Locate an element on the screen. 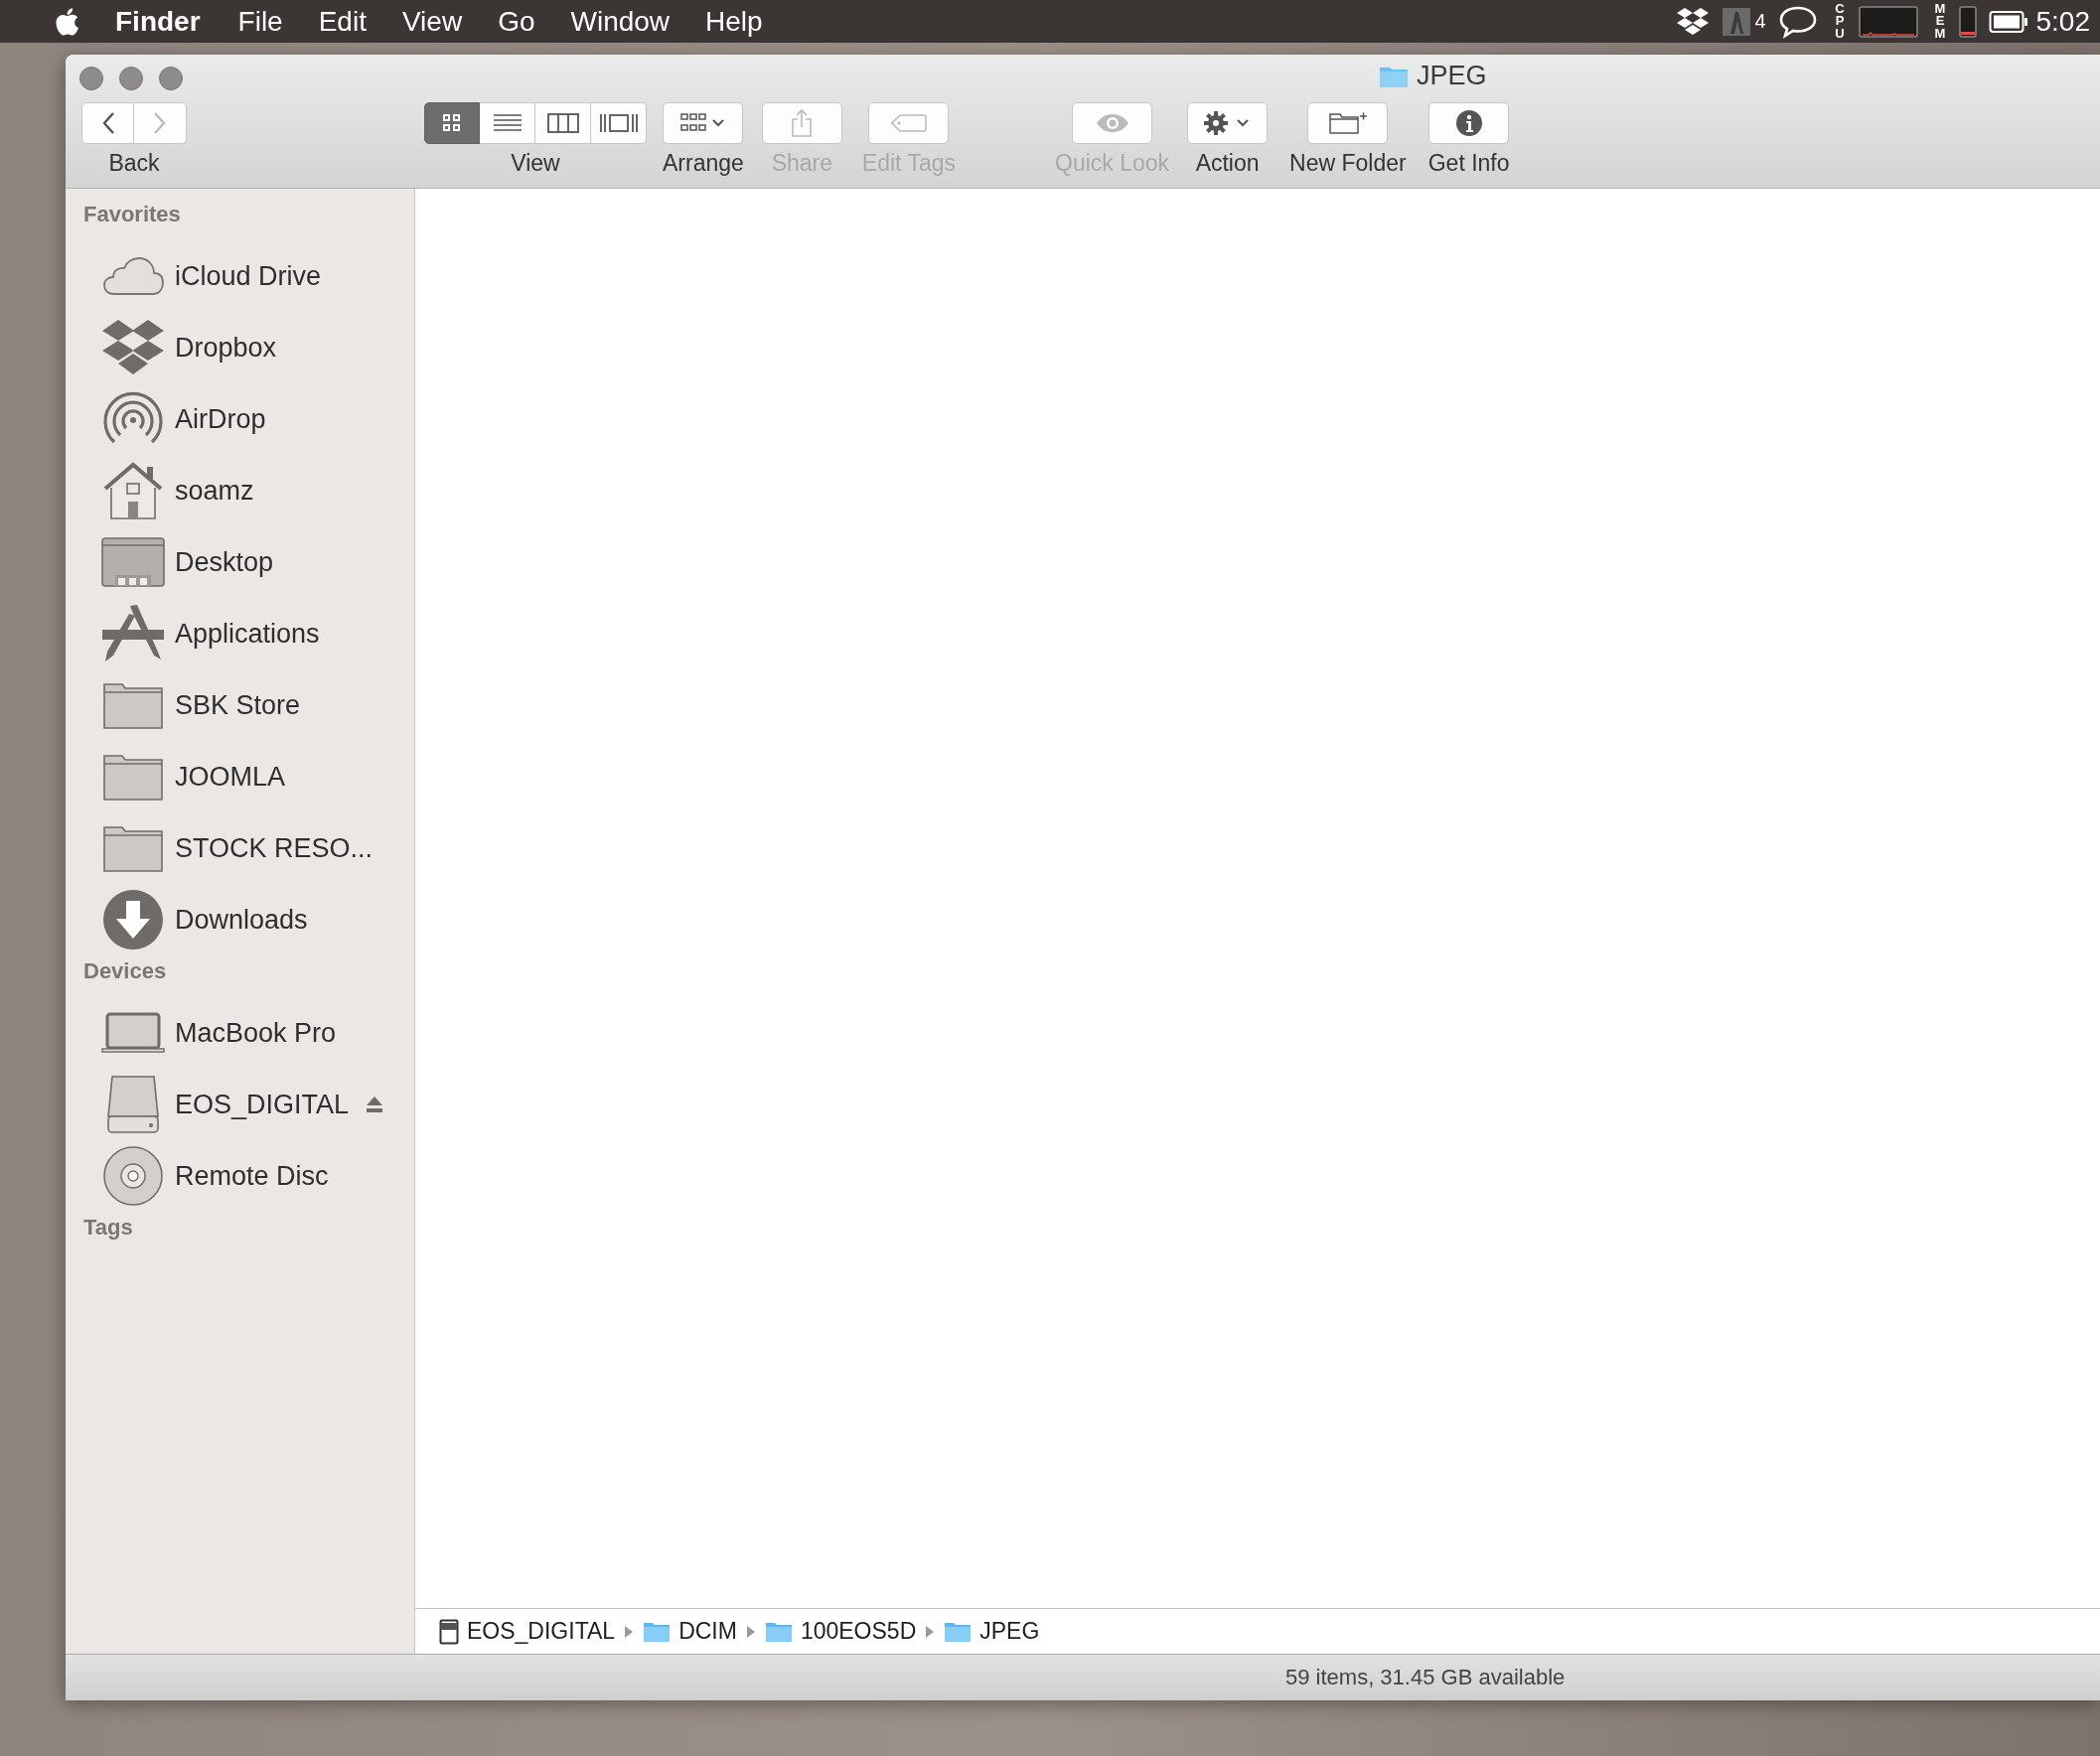  house-icon is located at coordinates (133, 491).